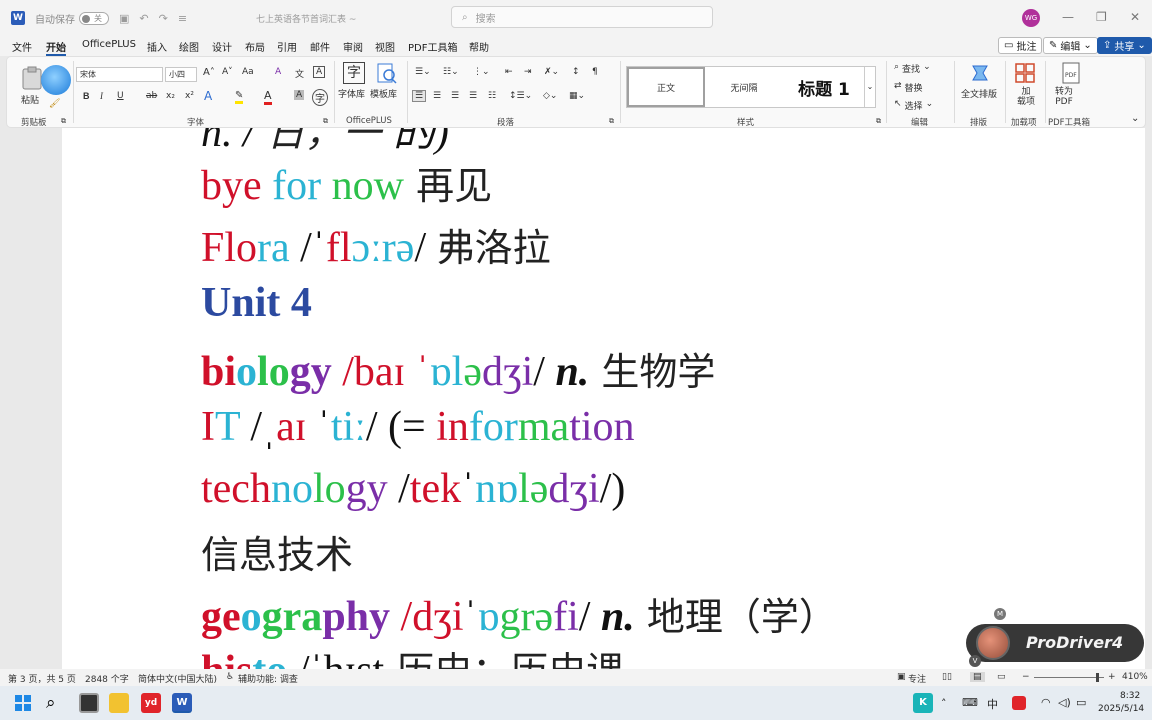 This screenshot has width=1152, height=720. What do you see at coordinates (182, 18) in the screenshot?
I see `customize-icon: ≡` at bounding box center [182, 18].